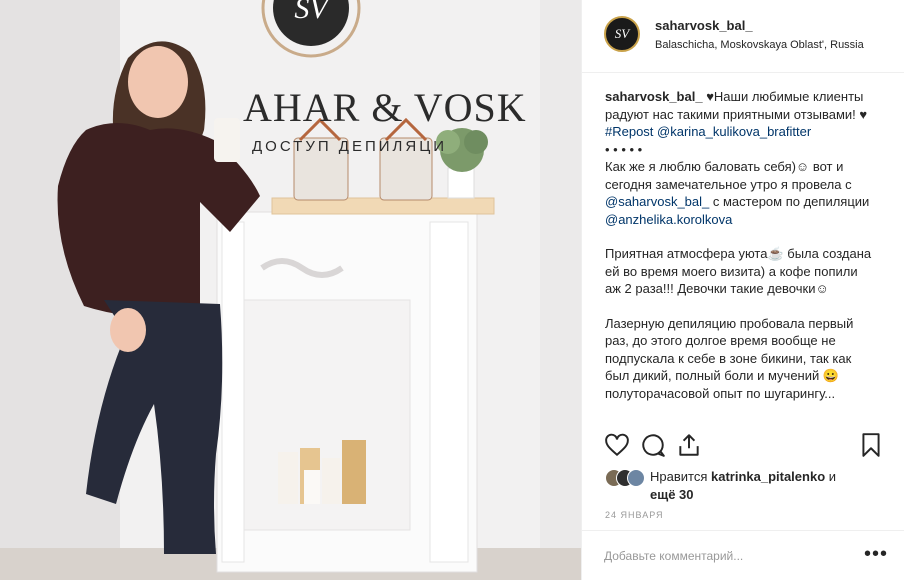  I want to click on logo-monogram: SV, so click(311, 12).